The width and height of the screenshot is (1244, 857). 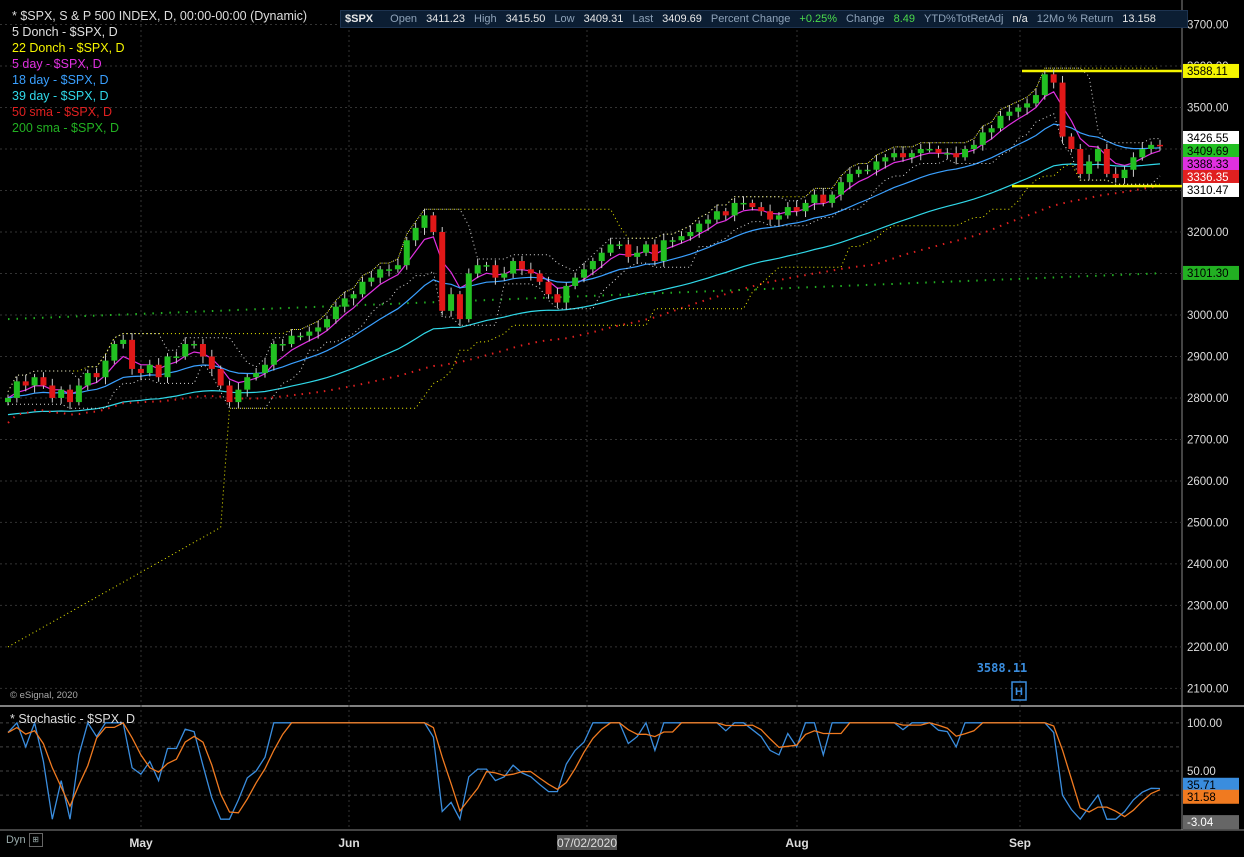 I want to click on x-tick-label: Aug, so click(x=796, y=843).